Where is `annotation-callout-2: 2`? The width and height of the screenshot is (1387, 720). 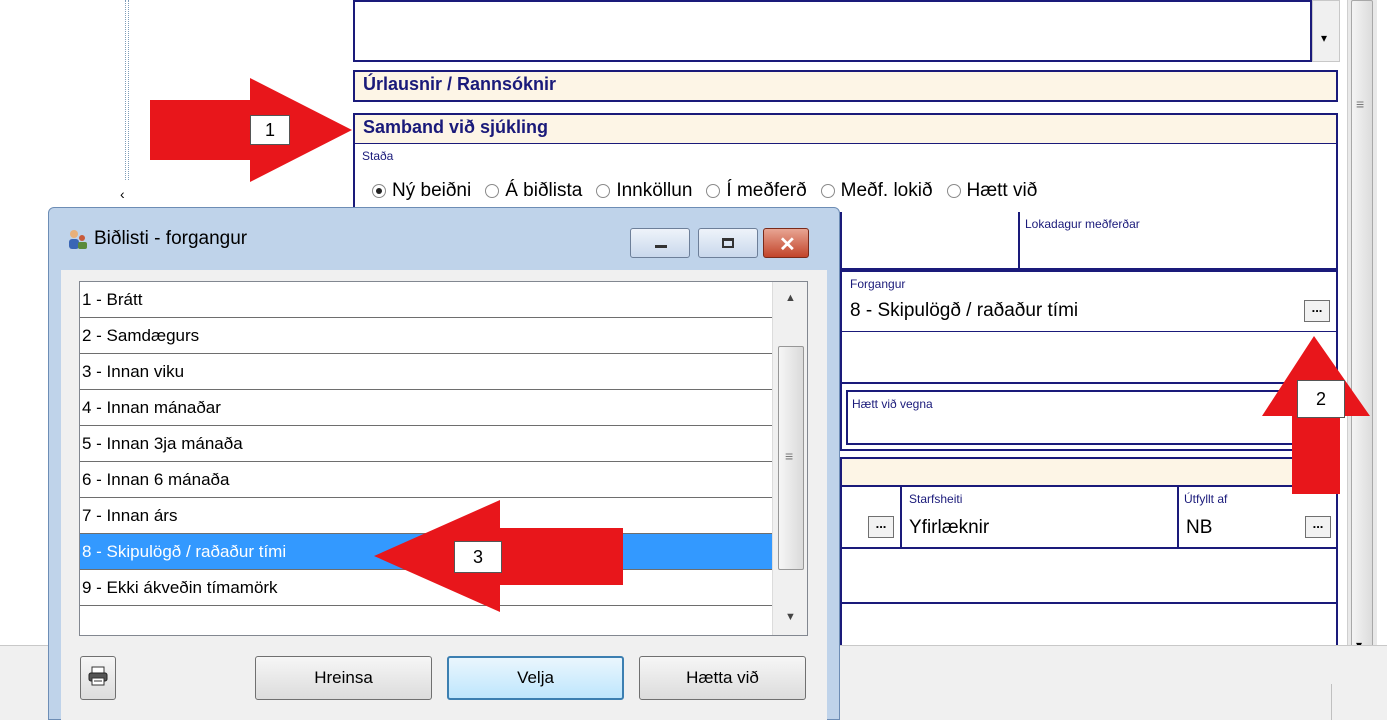
annotation-callout-2: 2 is located at coordinates (1321, 399).